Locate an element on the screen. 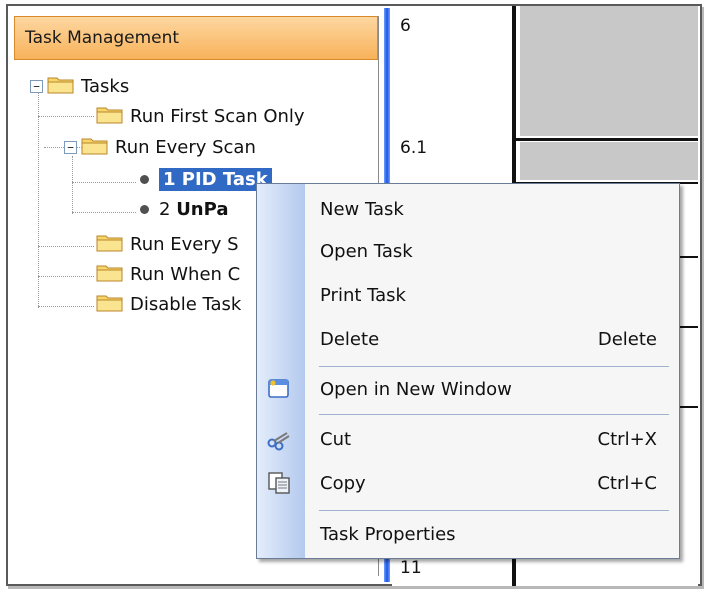 The image size is (707, 590). menu-shortcut: Ctrl+C is located at coordinates (627, 483).